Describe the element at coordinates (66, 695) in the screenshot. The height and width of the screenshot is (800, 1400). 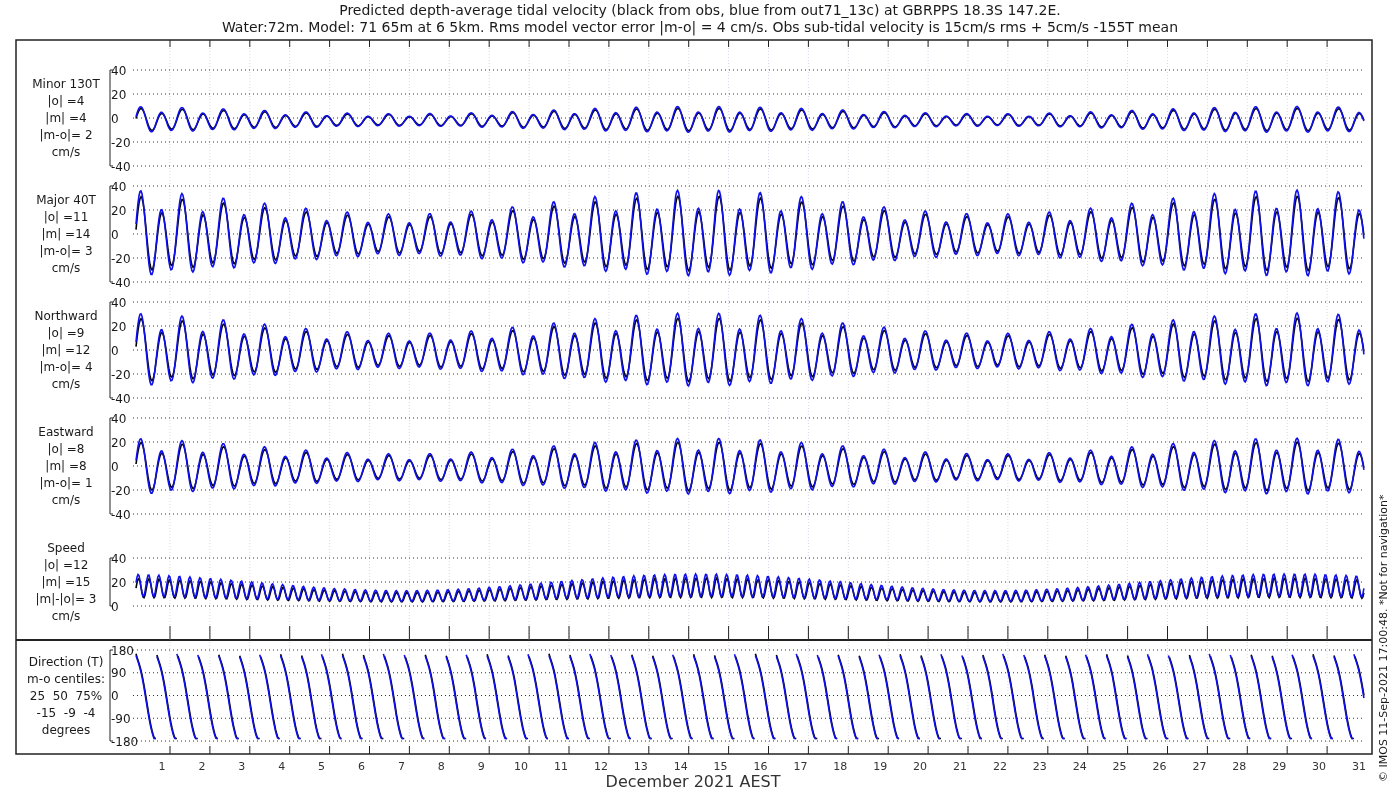
I see `panel-label: Direction (T) m-o centiles: 25 50 75% -15 -9 -4 degrees` at that location.